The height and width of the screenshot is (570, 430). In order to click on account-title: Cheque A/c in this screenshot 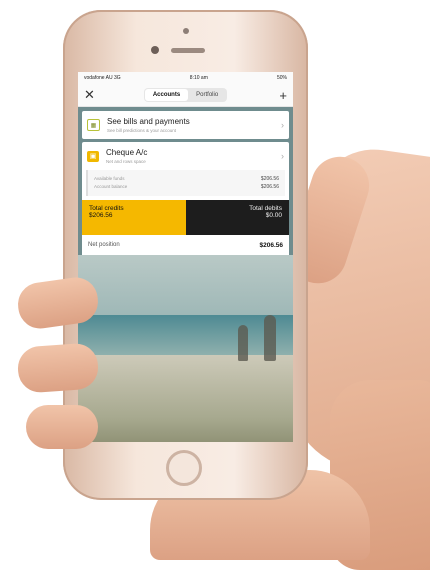, I will do `click(127, 152)`.